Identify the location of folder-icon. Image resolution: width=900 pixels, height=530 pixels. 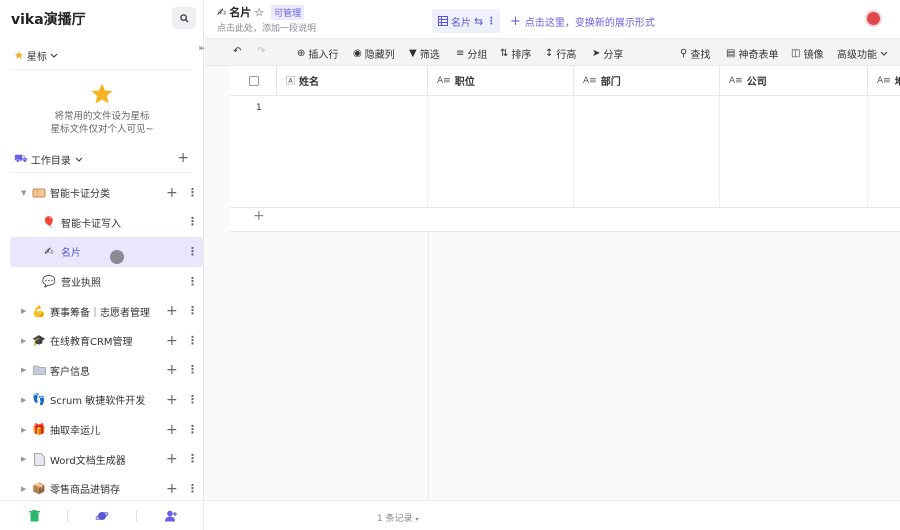
(39, 370).